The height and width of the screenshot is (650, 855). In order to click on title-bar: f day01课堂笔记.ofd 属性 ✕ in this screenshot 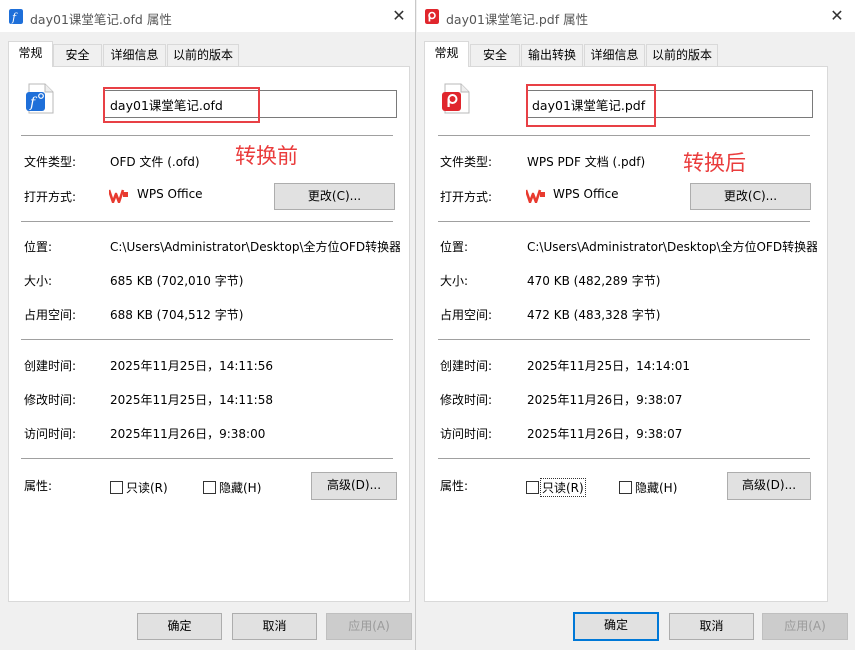, I will do `click(207, 16)`.